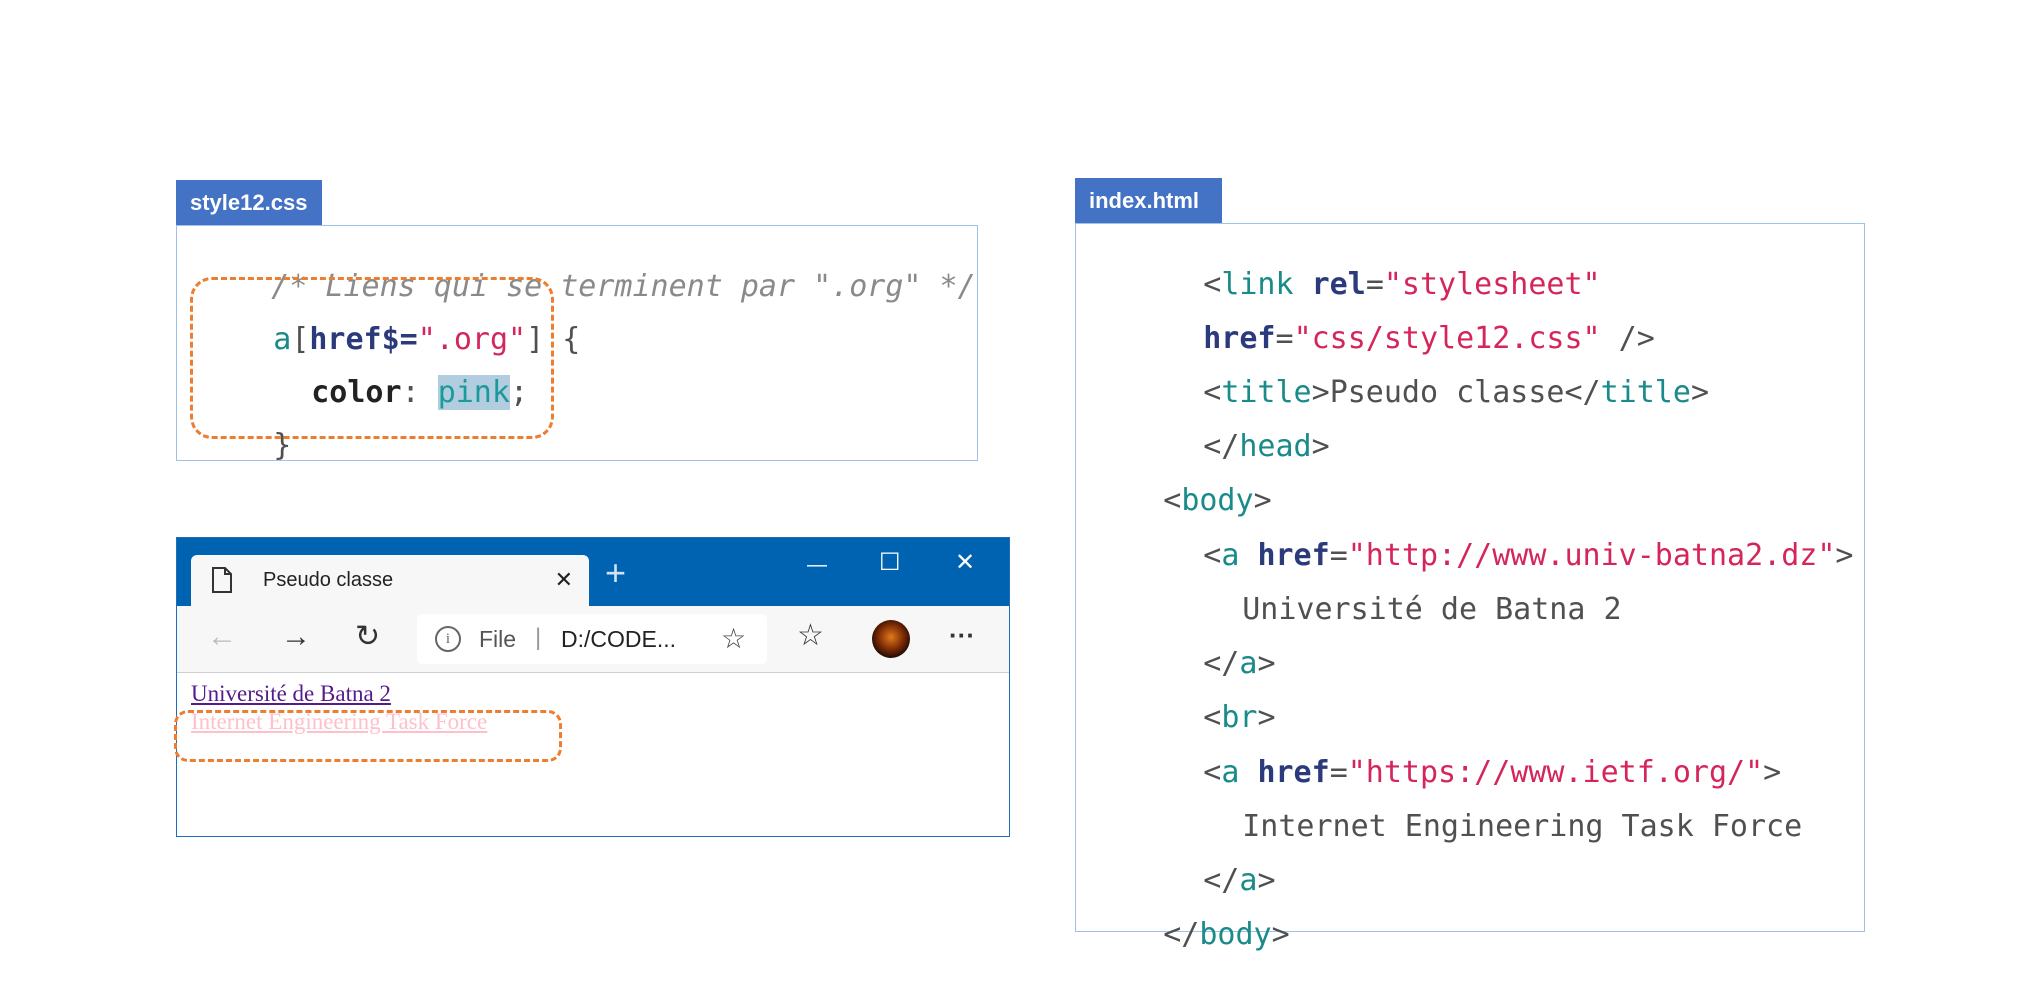 This screenshot has height=1000, width=2028. What do you see at coordinates (810, 636) in the screenshot?
I see `favorites-icon: ☆` at bounding box center [810, 636].